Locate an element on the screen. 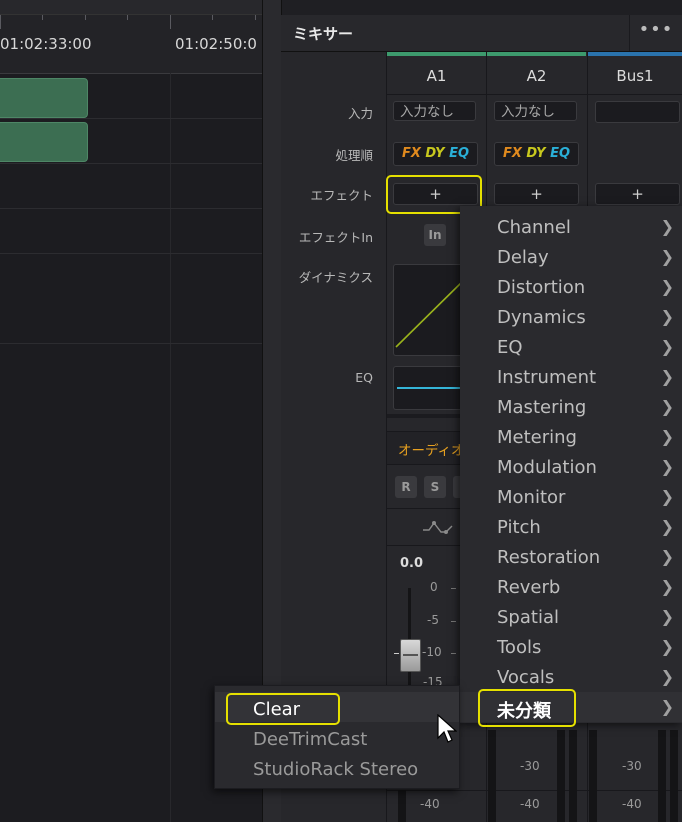  input-select-a1: 入力なし is located at coordinates (434, 111).